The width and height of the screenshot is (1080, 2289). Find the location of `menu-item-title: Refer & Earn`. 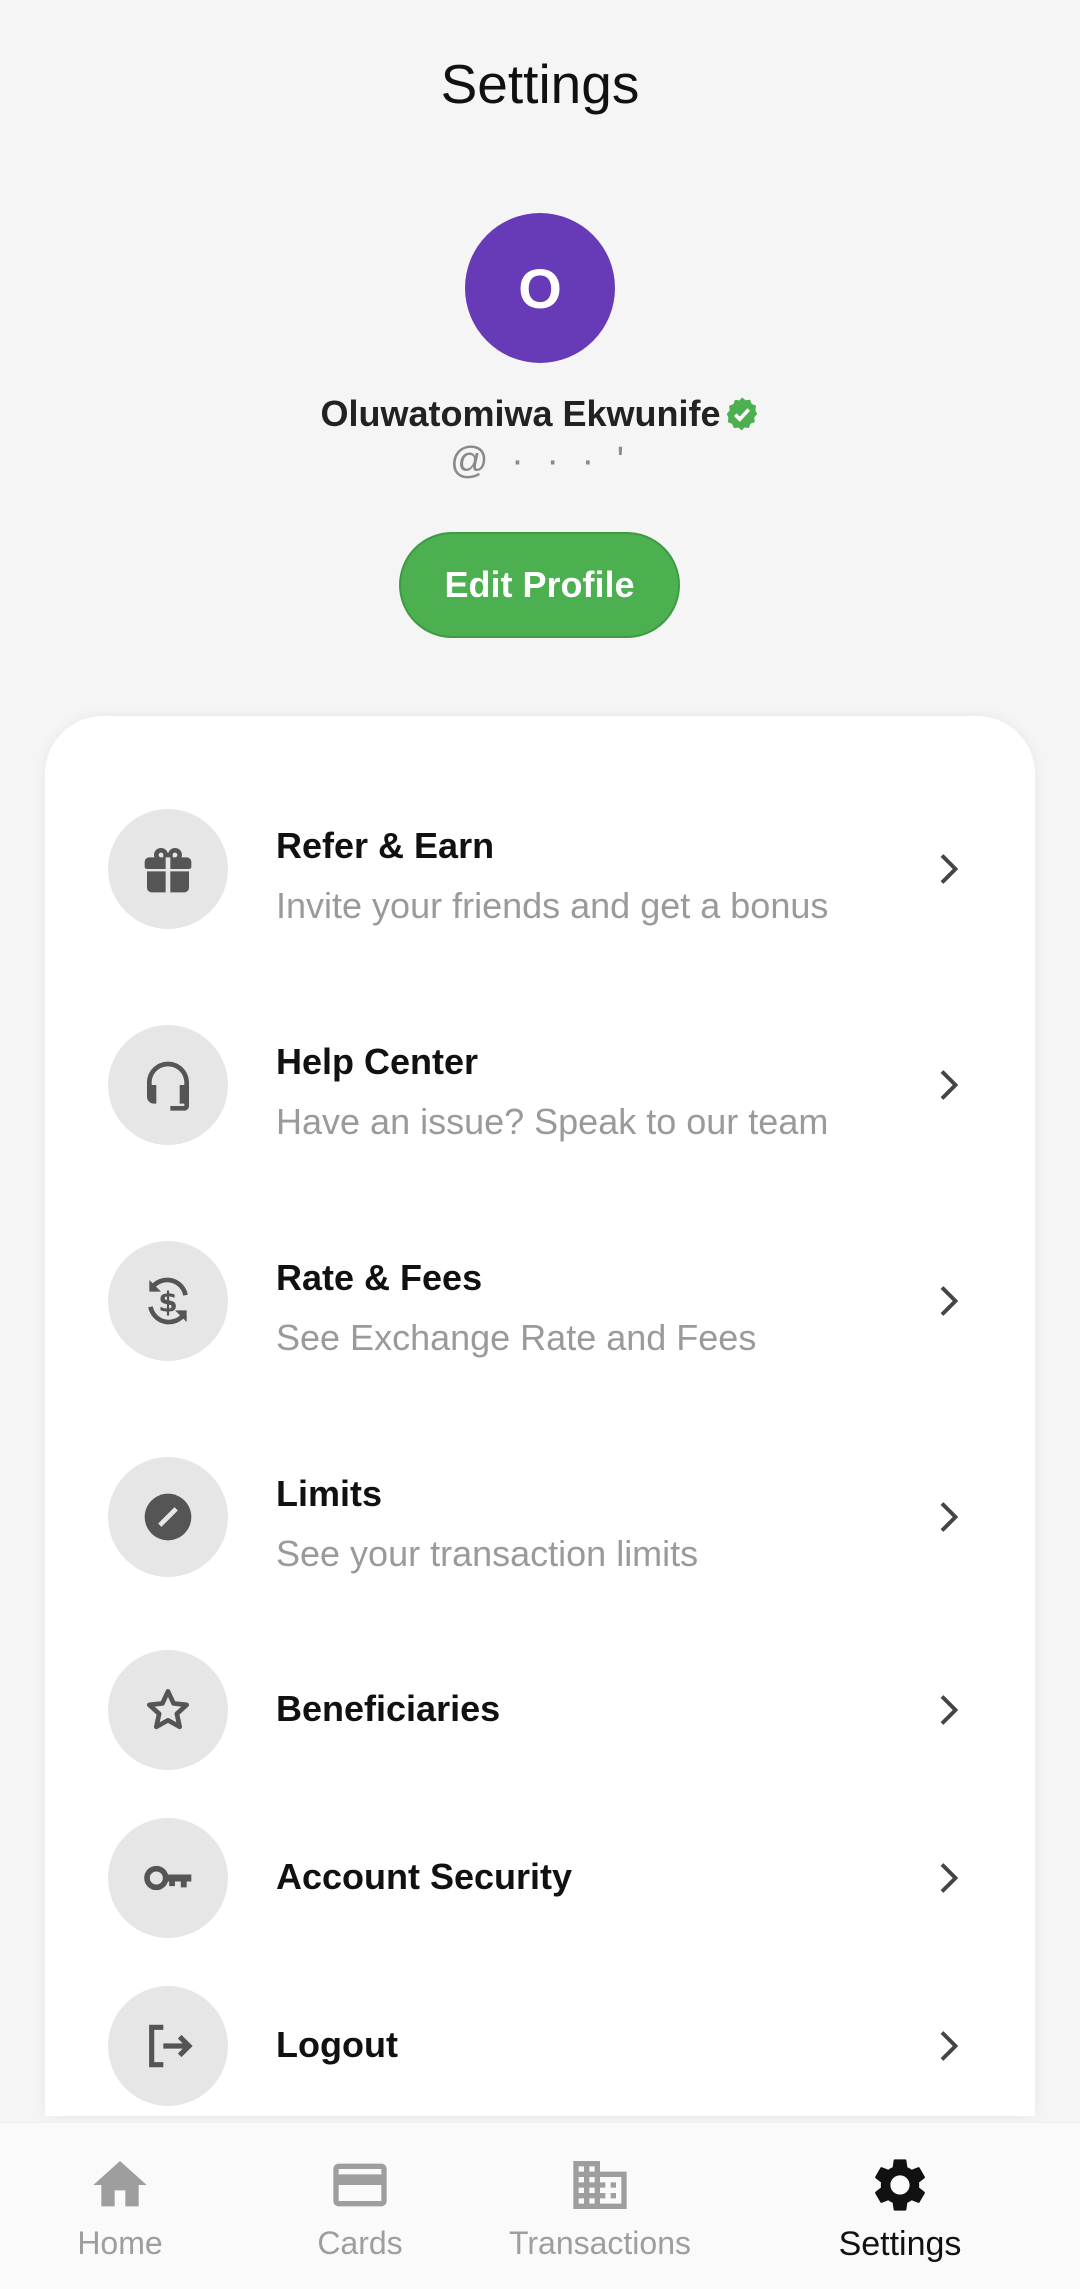

menu-item-title: Refer & Earn is located at coordinates (385, 845).